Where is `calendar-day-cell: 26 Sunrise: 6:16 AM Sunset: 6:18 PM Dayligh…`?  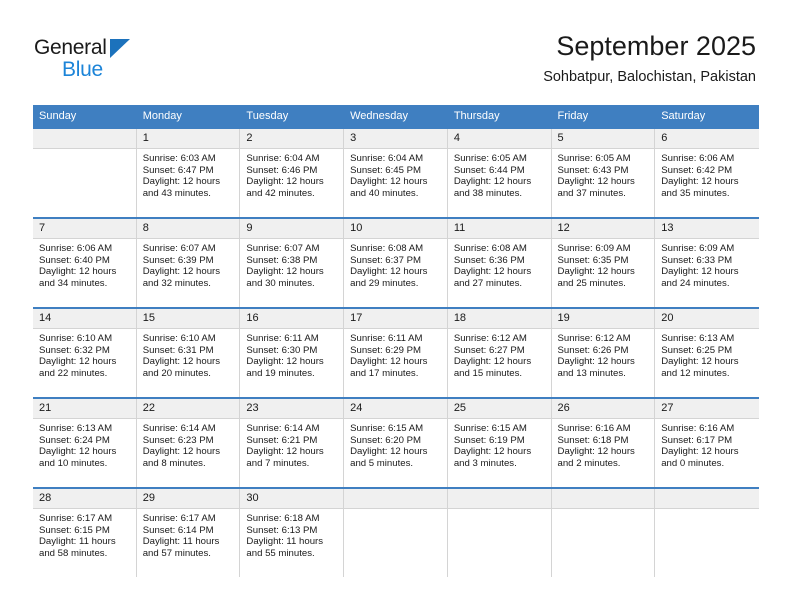
calendar-day-cell: 26 Sunrise: 6:16 AM Sunset: 6:18 PM Dayligh… is located at coordinates (603, 443).